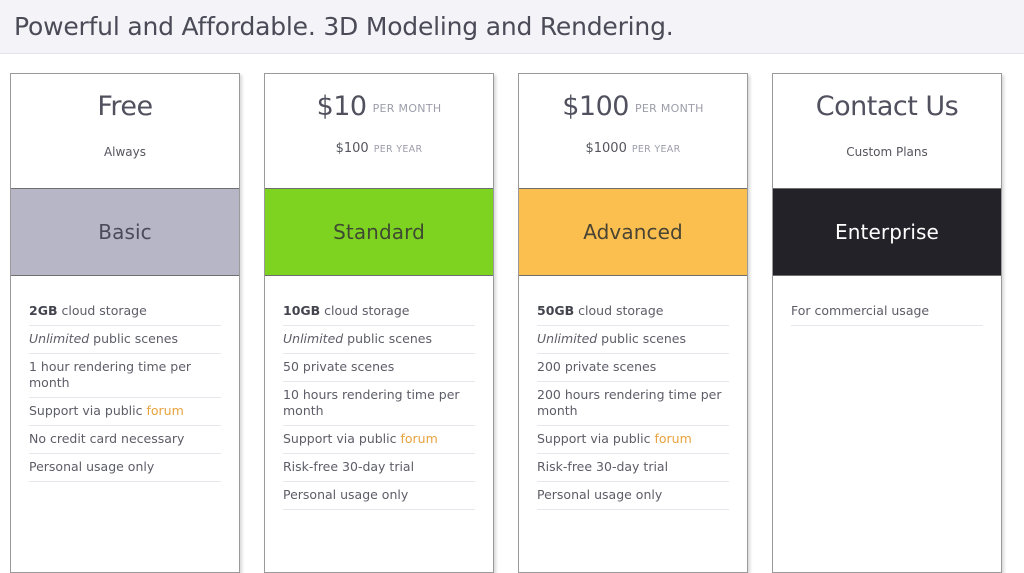  Describe the element at coordinates (125, 131) in the screenshot. I see `plan-price-block: Free Always` at that location.